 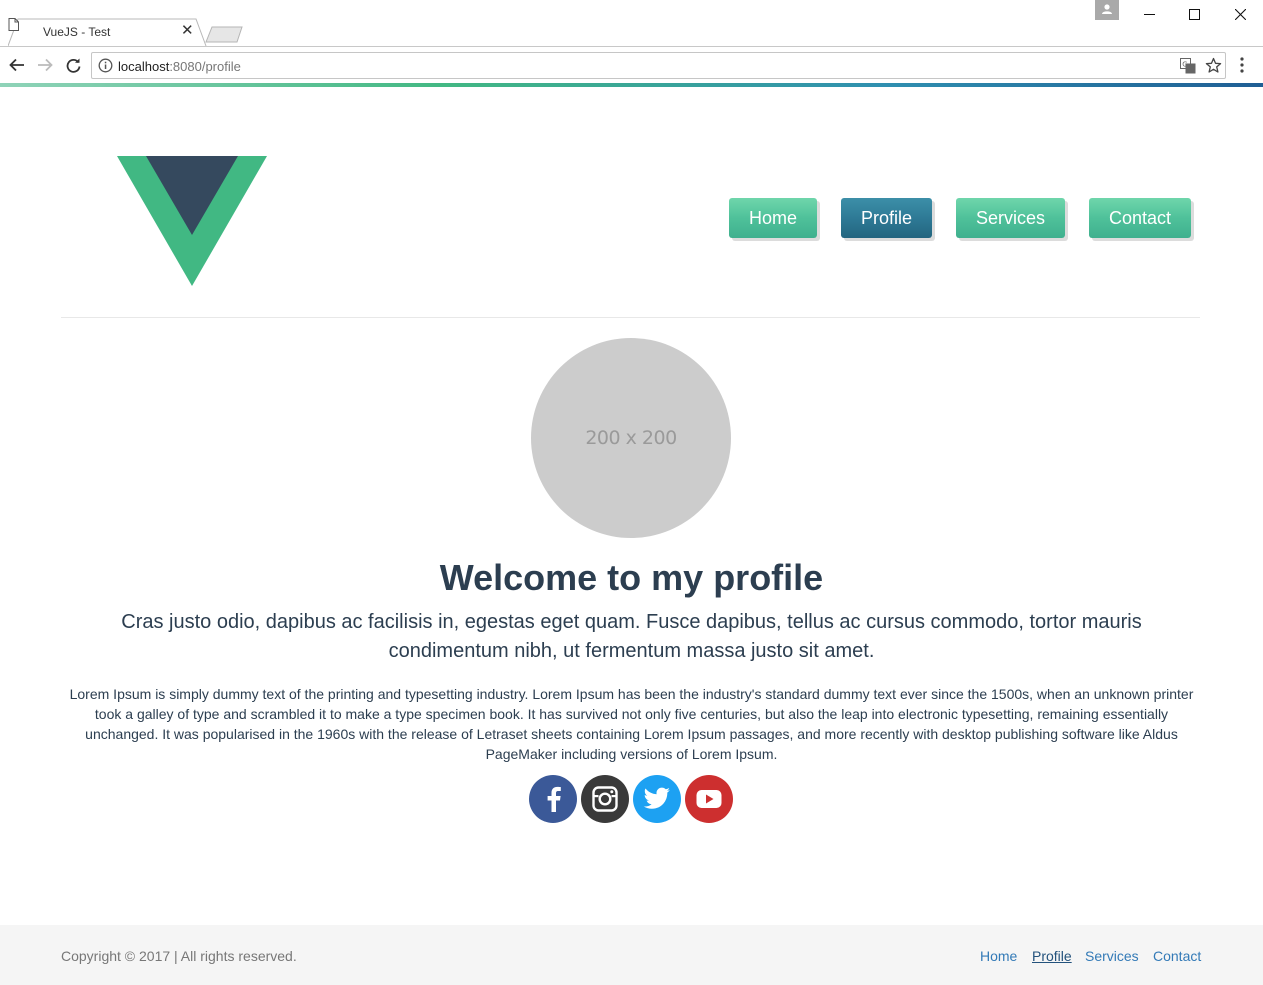 I want to click on forward-arrow-icon, so click(x=45, y=65).